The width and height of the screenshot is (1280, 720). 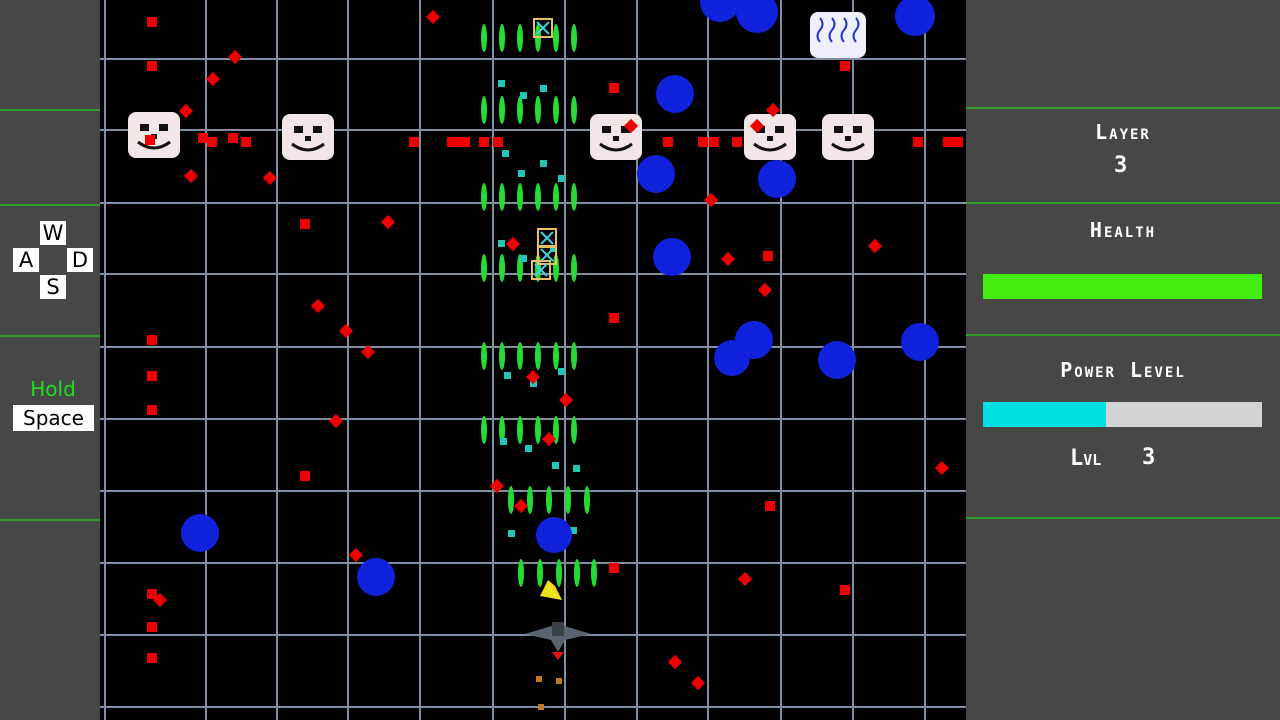 I want to click on power-bar-fill, so click(x=1044, y=414).